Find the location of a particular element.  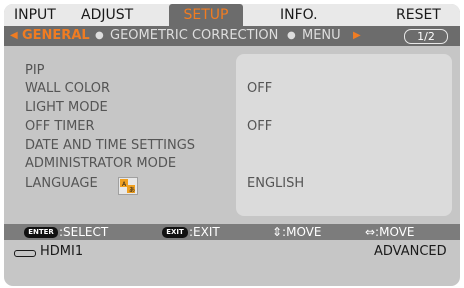

page-indicator: 1/2 is located at coordinates (426, 36).